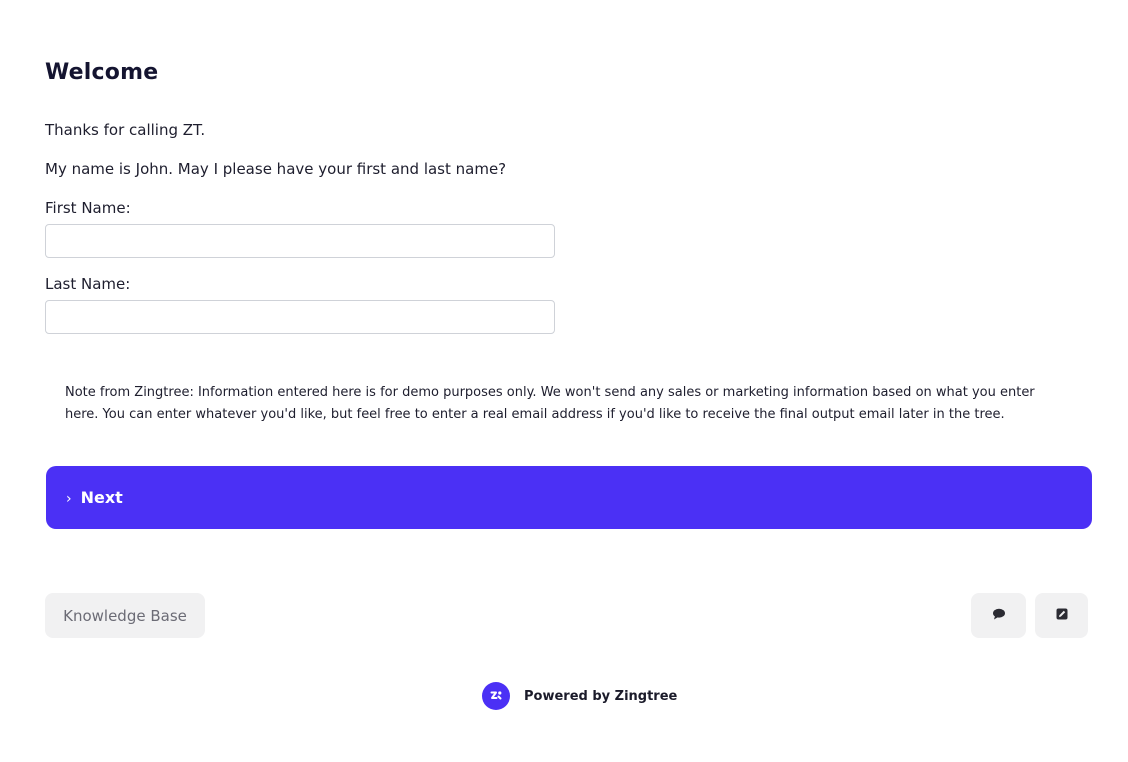  I want to click on next-button-label: Next, so click(101, 497).